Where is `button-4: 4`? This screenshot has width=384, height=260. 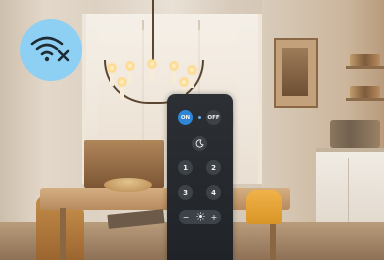
button-4: 4 is located at coordinates (213, 192).